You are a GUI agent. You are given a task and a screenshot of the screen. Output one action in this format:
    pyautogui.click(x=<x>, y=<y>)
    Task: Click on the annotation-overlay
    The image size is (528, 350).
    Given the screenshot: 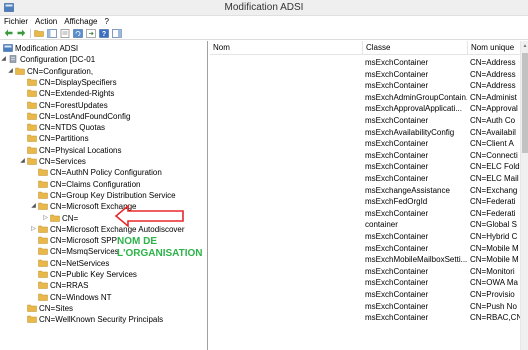 What is the action you would take?
    pyautogui.click(x=149, y=216)
    